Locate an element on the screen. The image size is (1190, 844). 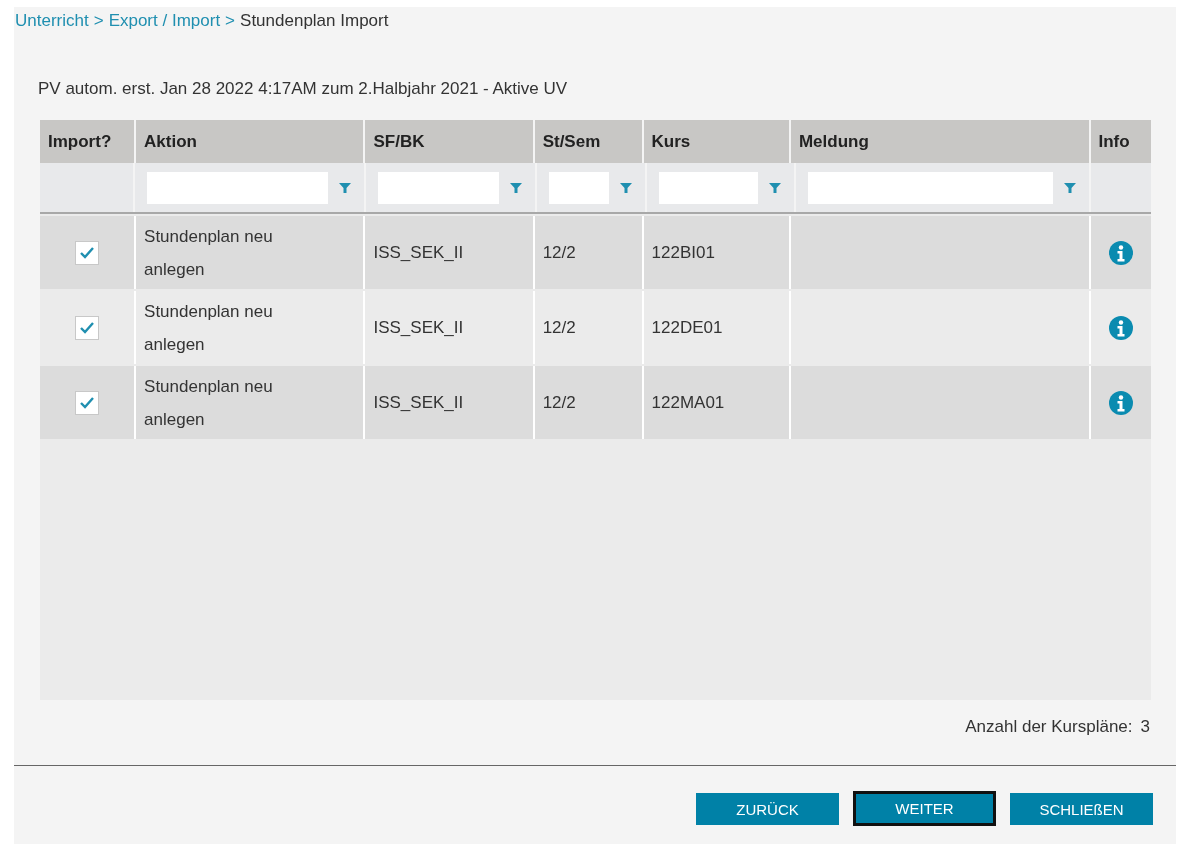
breadcrumb-link: Unterricht is located at coordinates (52, 21).